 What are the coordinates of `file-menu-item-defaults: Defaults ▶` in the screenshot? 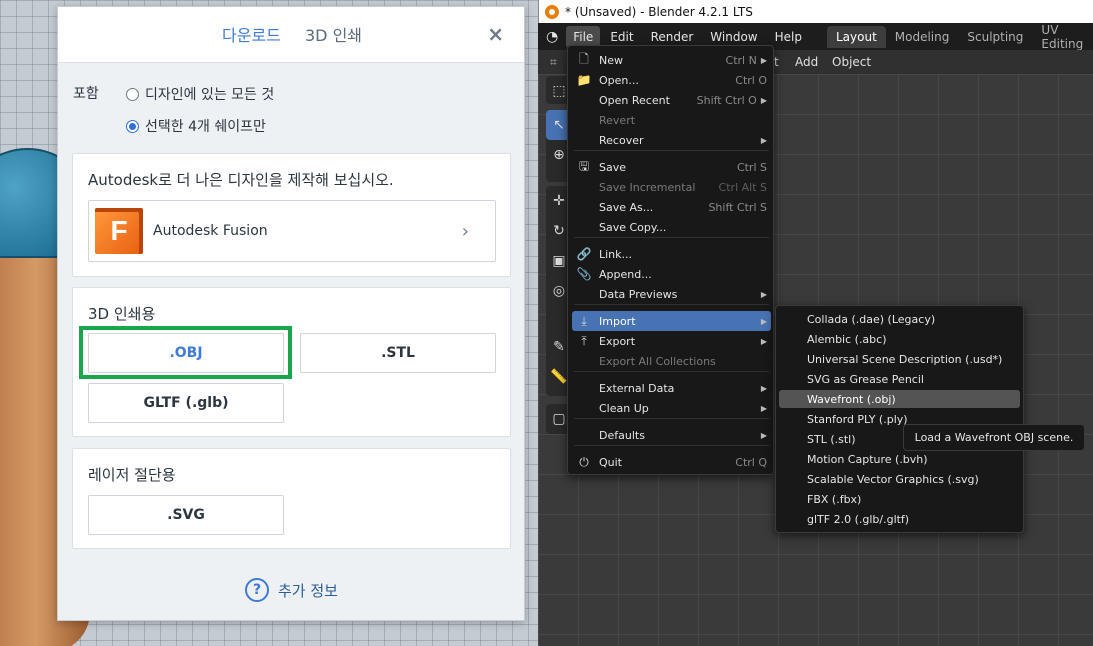 It's located at (671, 435).